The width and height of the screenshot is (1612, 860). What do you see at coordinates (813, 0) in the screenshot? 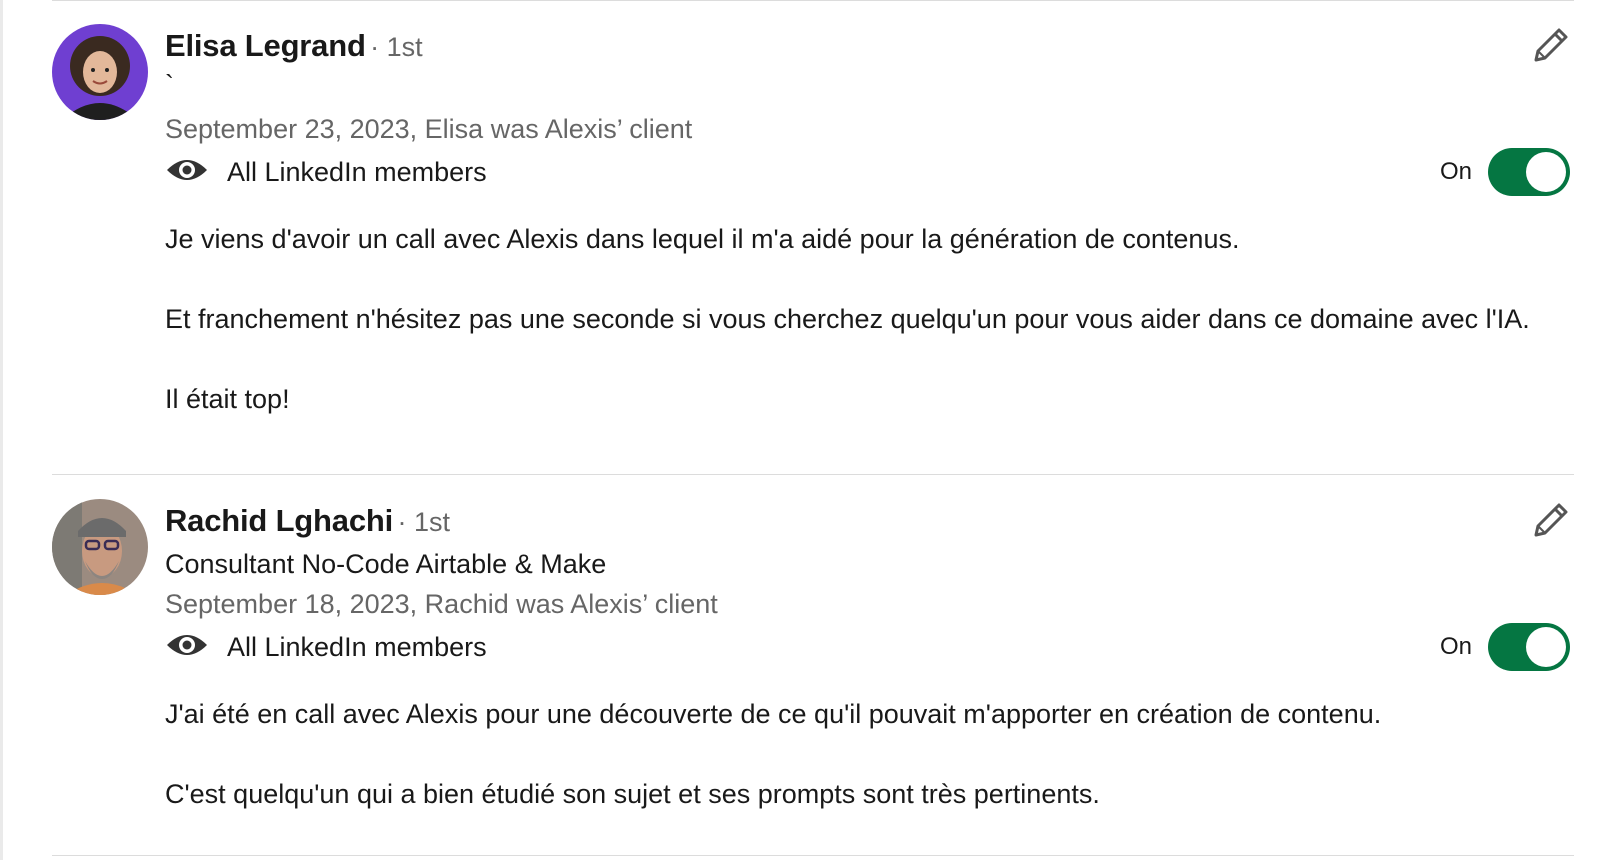
I see `divider-top` at bounding box center [813, 0].